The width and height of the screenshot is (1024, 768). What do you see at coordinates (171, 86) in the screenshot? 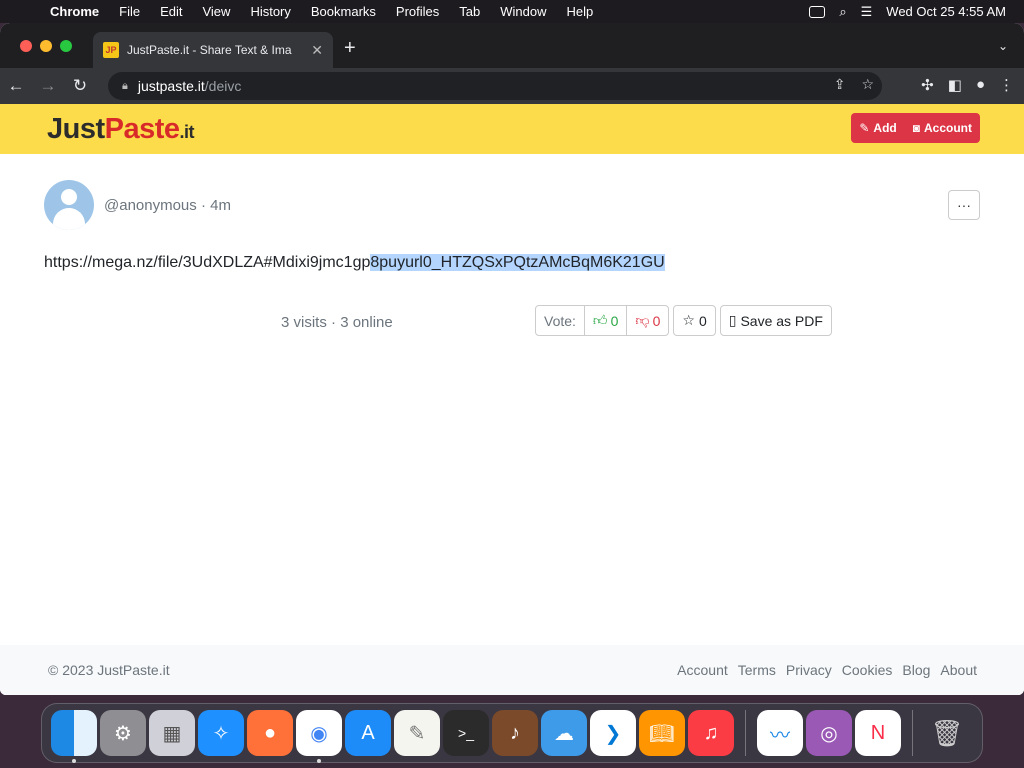
I see `url-domain: justpaste.it` at bounding box center [171, 86].